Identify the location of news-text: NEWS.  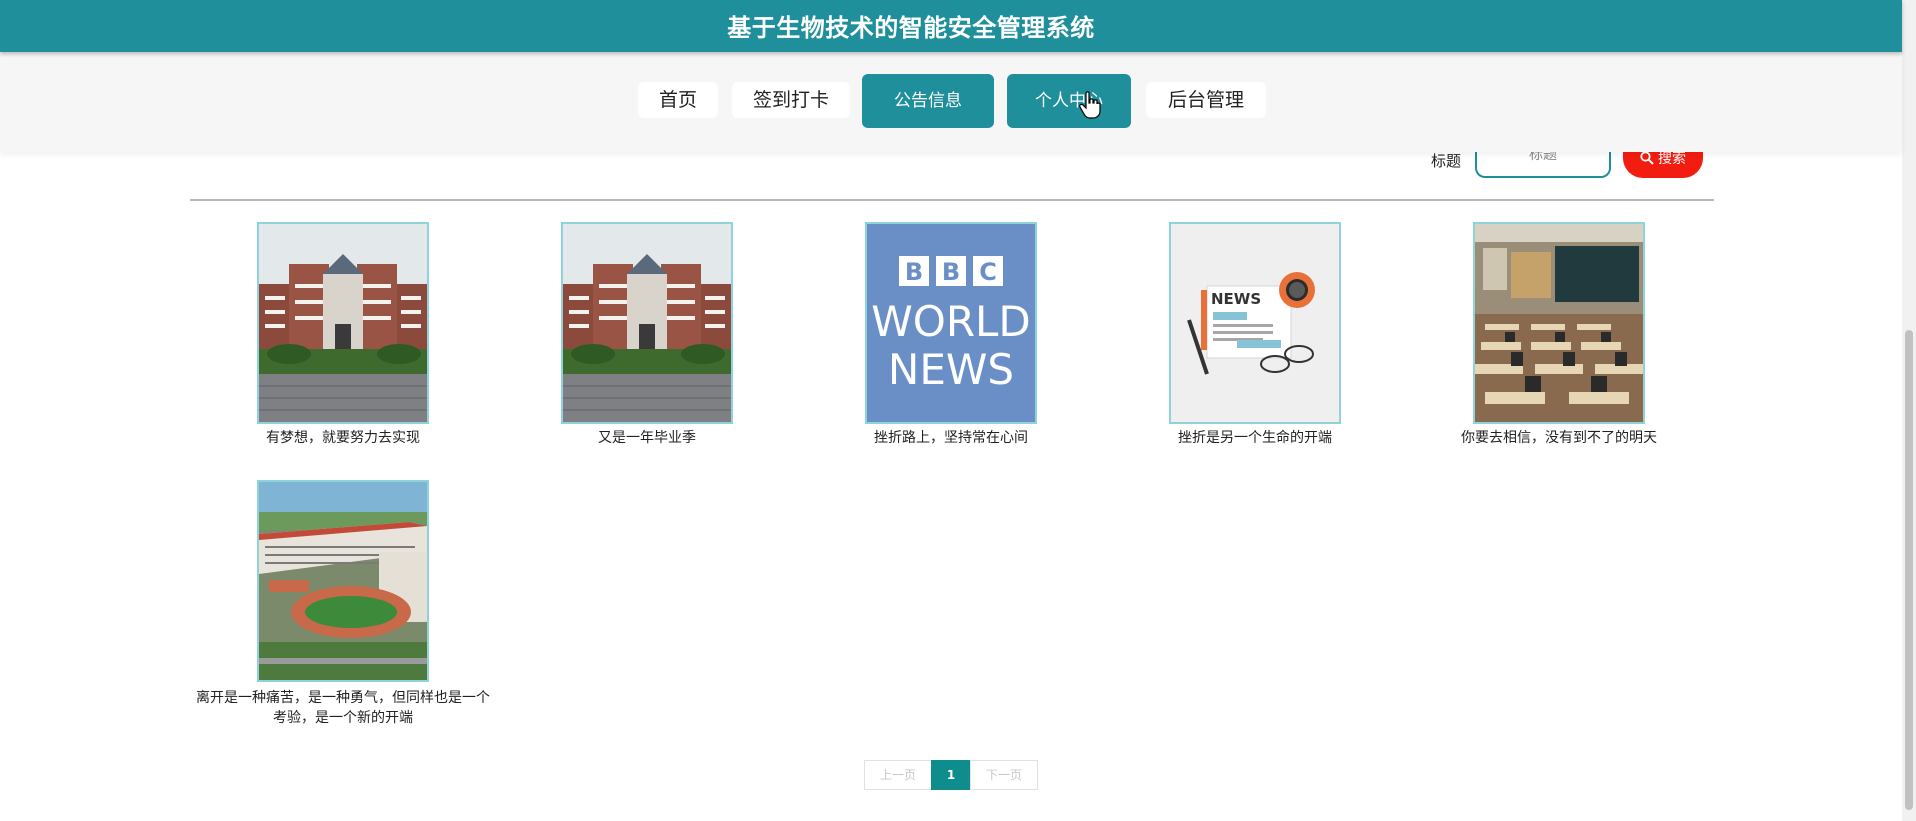
(951, 369).